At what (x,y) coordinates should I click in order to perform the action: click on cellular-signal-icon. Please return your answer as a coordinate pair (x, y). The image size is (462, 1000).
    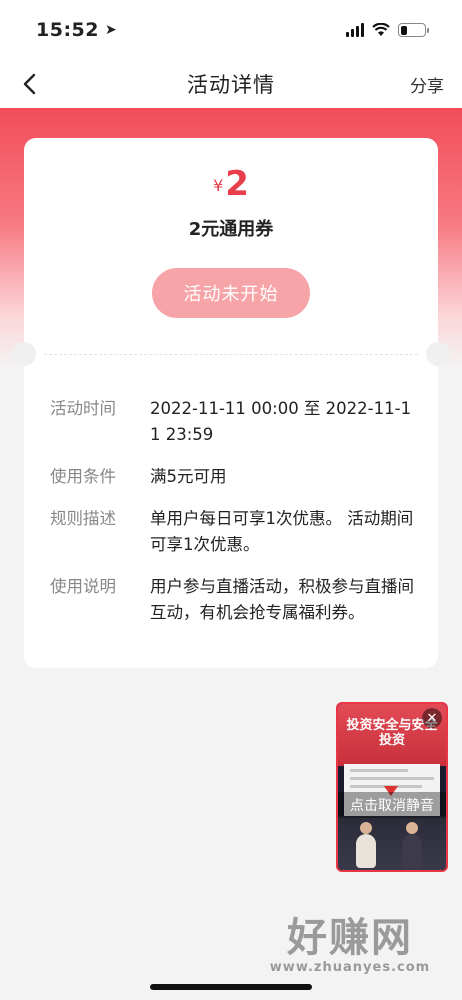
    Looking at the image, I should click on (355, 30).